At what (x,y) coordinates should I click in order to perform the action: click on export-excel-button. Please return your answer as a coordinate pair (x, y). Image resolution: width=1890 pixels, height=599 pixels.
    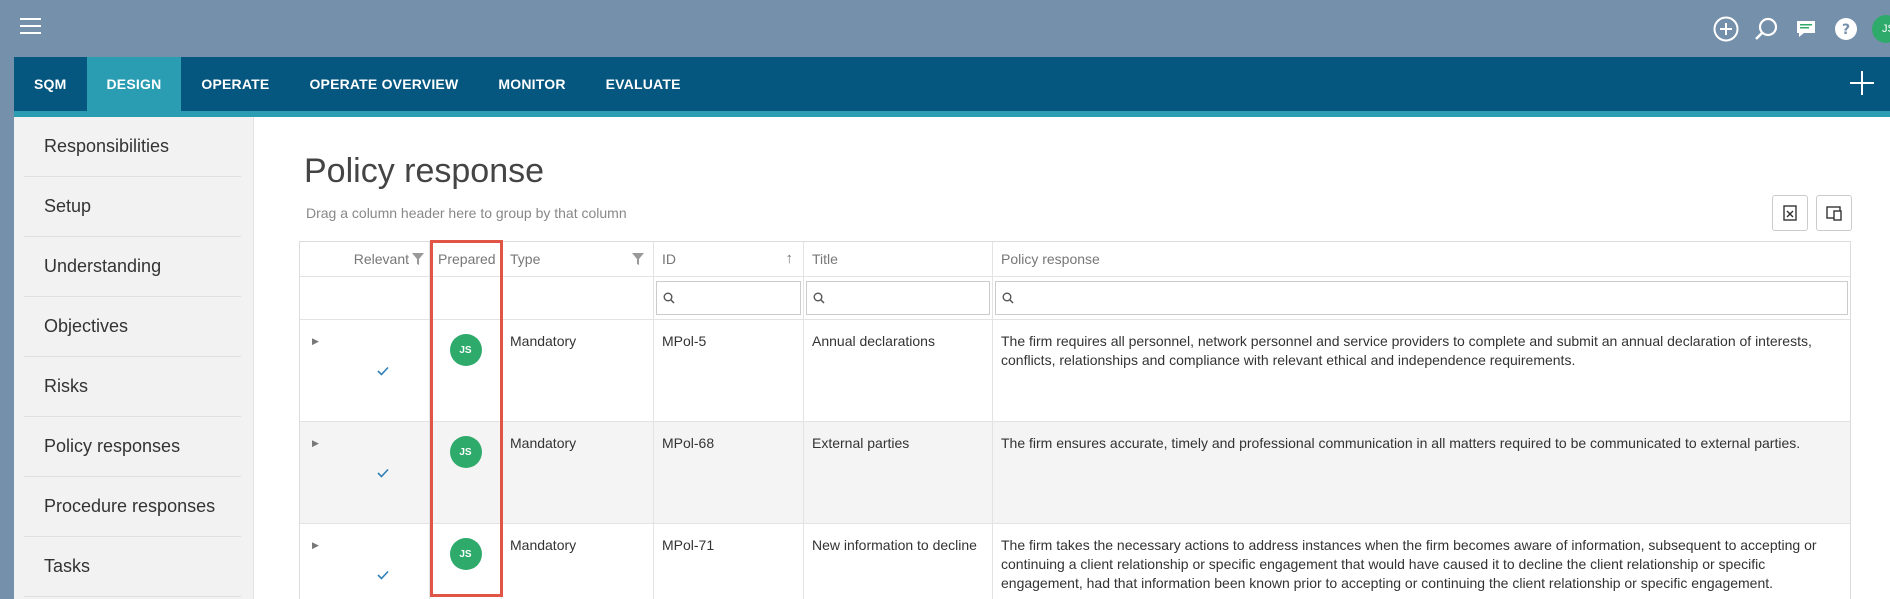
    Looking at the image, I should click on (1790, 213).